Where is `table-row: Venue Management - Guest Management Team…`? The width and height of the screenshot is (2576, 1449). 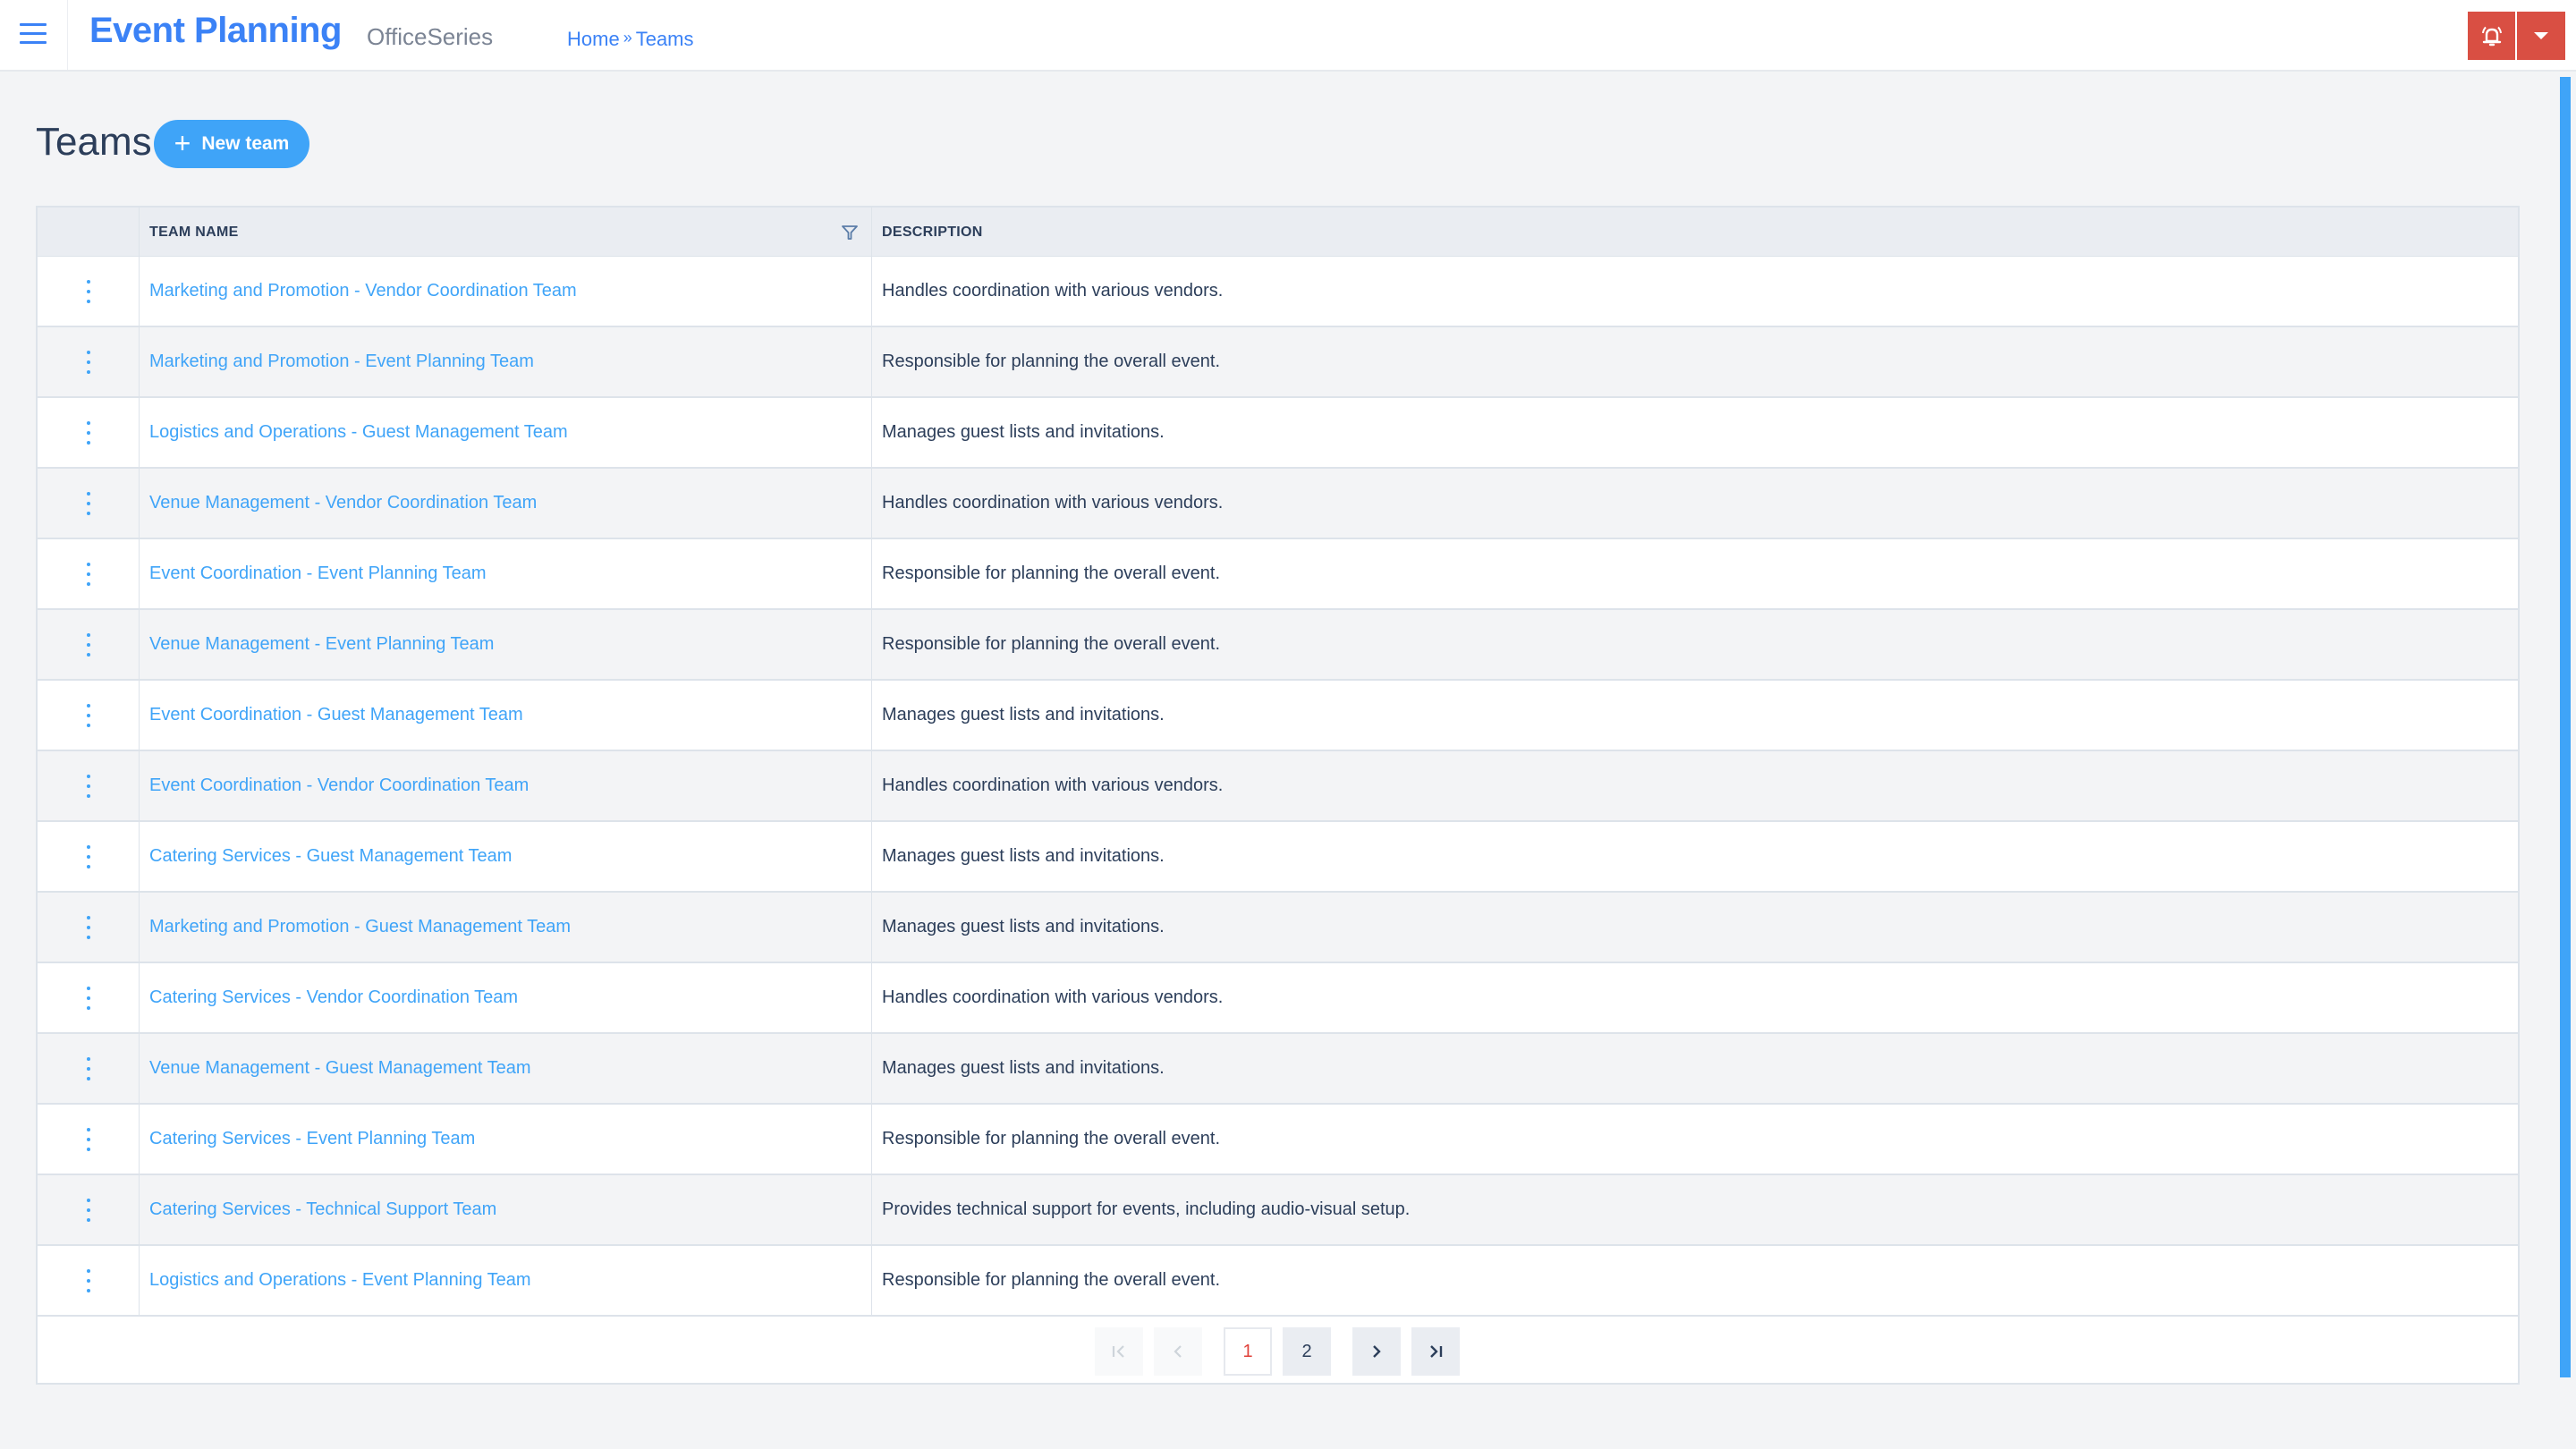 table-row: Venue Management - Guest Management Team… is located at coordinates (1278, 1069).